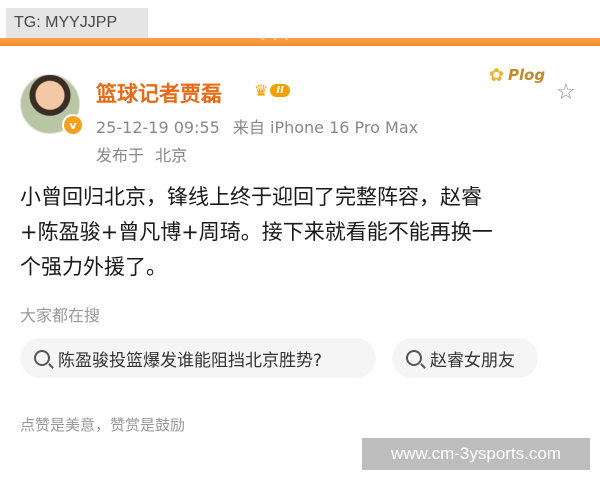 The image size is (600, 480). I want to click on post-location: 发布于 北京, so click(141, 154).